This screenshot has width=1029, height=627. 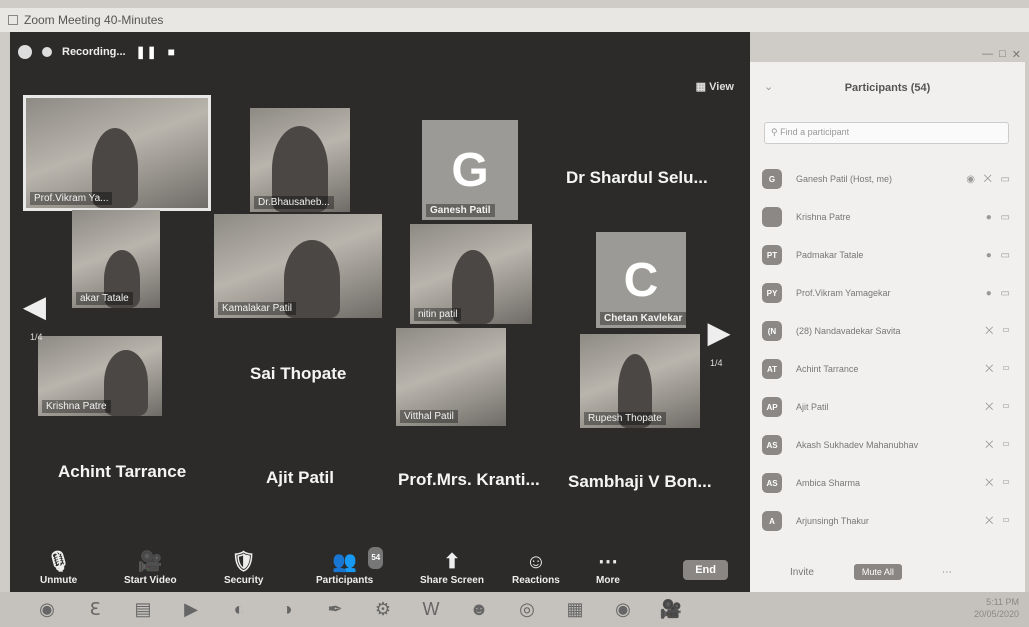 What do you see at coordinates (1016, 54) in the screenshot?
I see `close-icon: ✕` at bounding box center [1016, 54].